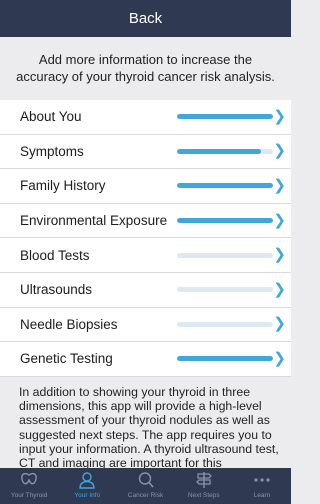 The image size is (320, 504). Describe the element at coordinates (145, 152) in the screenshot. I see `section-row-symptoms: Symptoms ❯` at that location.